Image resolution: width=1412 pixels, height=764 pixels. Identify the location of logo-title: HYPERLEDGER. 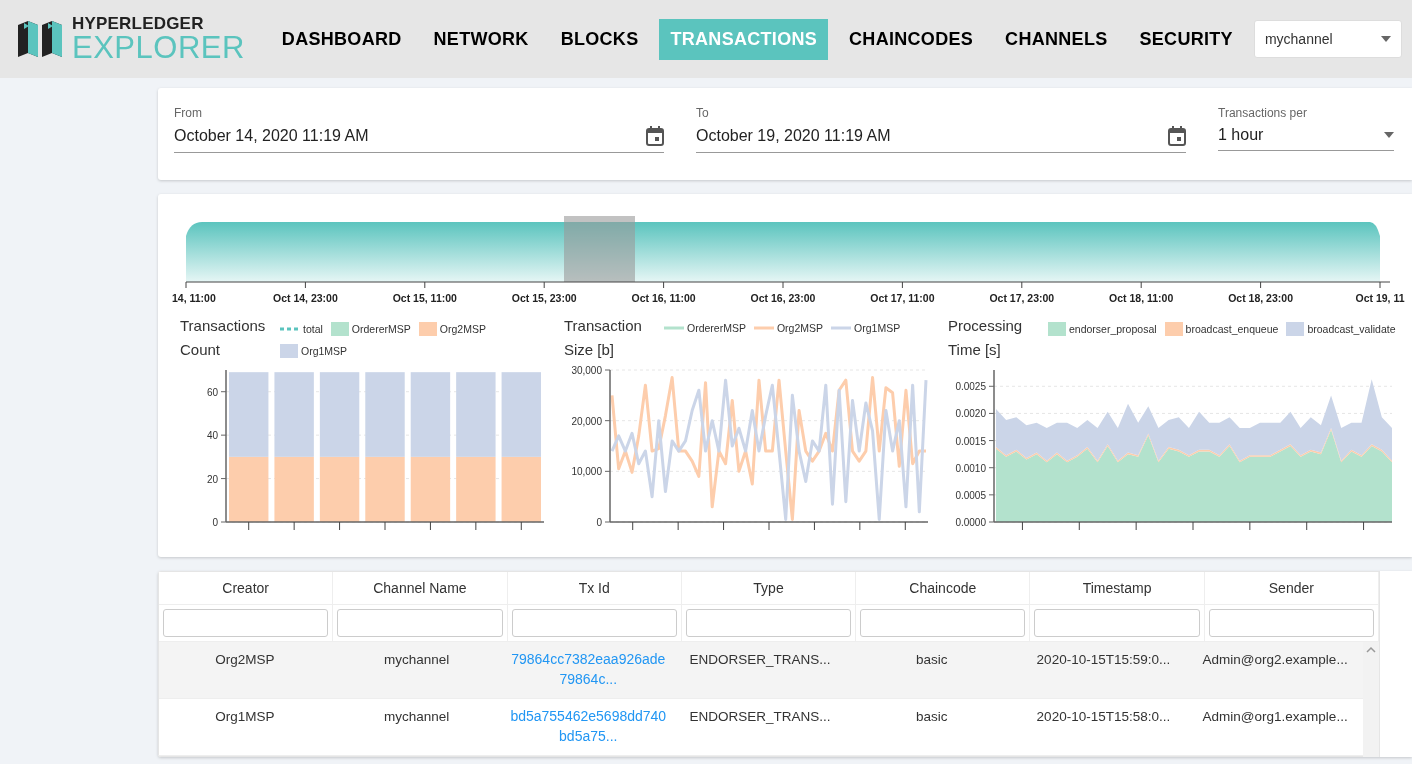
(138, 23).